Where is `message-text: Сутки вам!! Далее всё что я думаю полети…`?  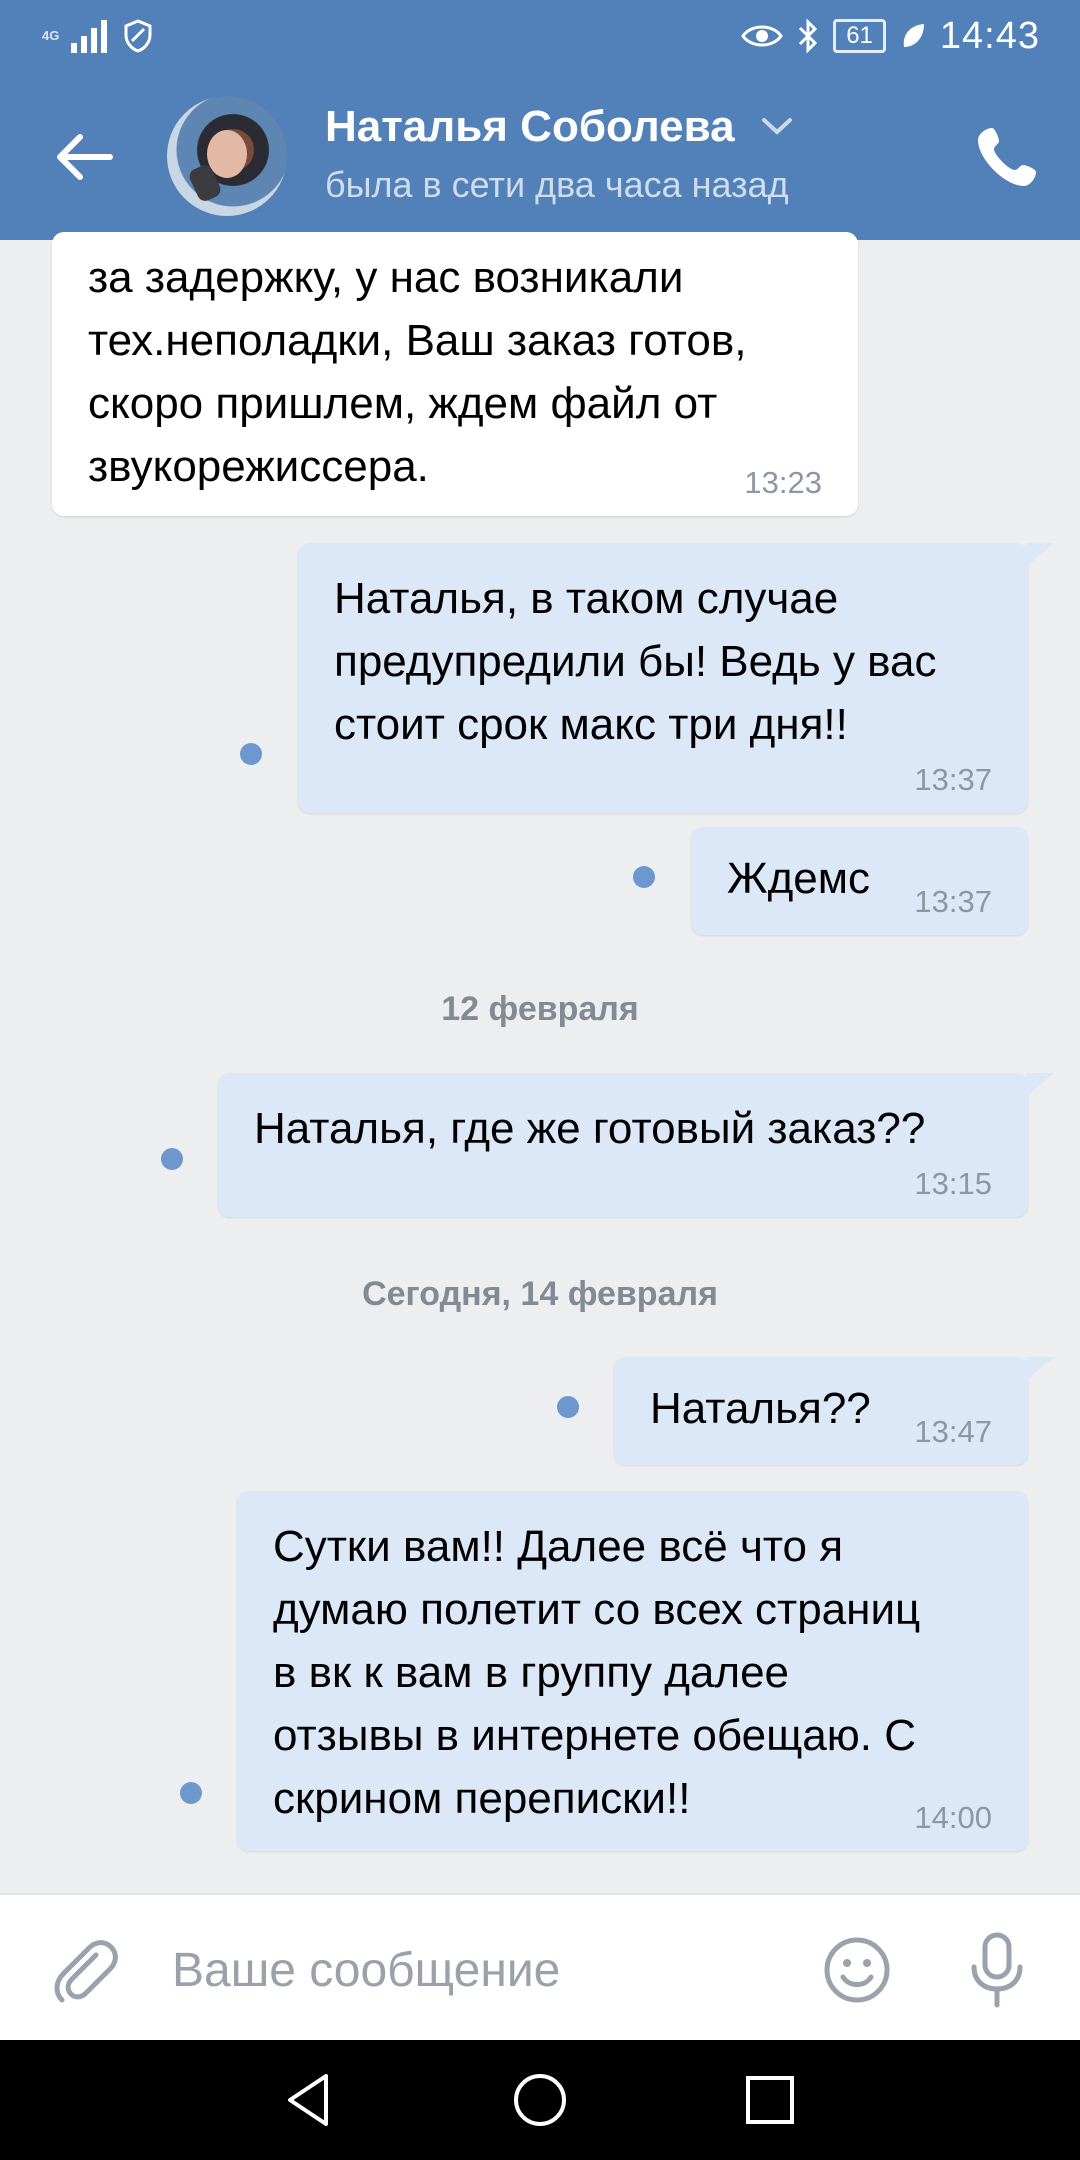 message-text: Сутки вам!! Далее всё что я думаю полети… is located at coordinates (597, 1672).